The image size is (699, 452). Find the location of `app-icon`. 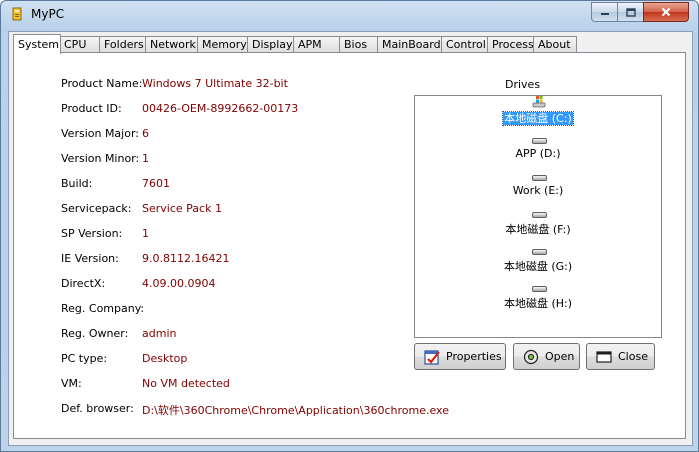

app-icon is located at coordinates (17, 14).